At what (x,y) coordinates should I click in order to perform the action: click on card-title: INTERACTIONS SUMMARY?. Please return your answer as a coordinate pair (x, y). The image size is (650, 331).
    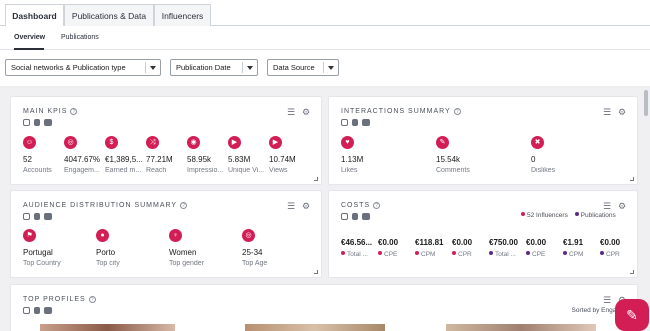
    Looking at the image, I should click on (401, 111).